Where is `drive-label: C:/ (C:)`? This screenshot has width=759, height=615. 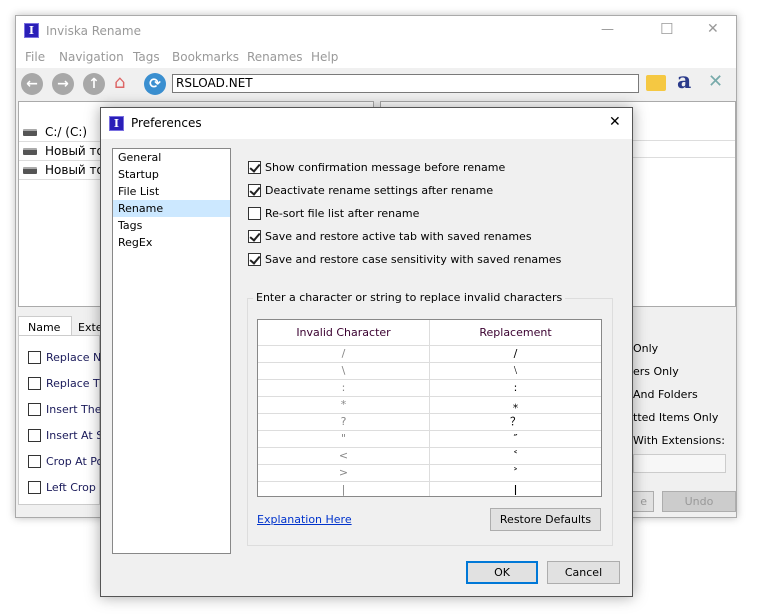
drive-label: C:/ (C:) is located at coordinates (66, 132).